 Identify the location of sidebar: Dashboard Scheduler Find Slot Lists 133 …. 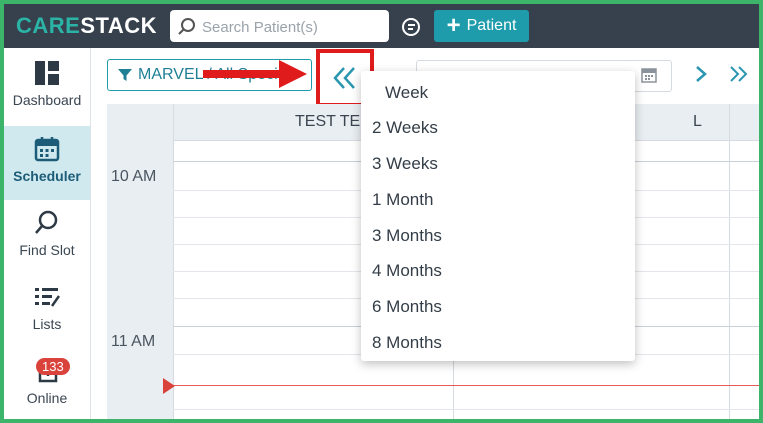
(47, 233).